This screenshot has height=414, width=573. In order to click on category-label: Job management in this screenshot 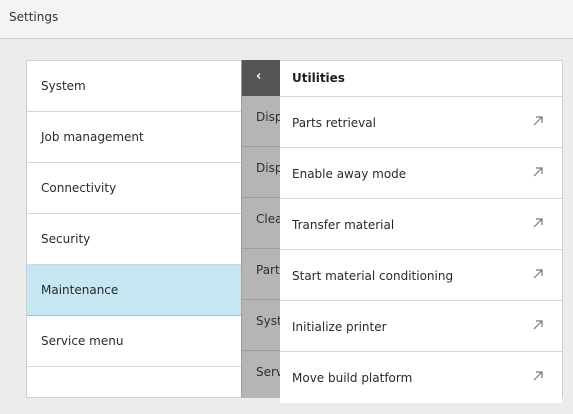, I will do `click(92, 137)`.